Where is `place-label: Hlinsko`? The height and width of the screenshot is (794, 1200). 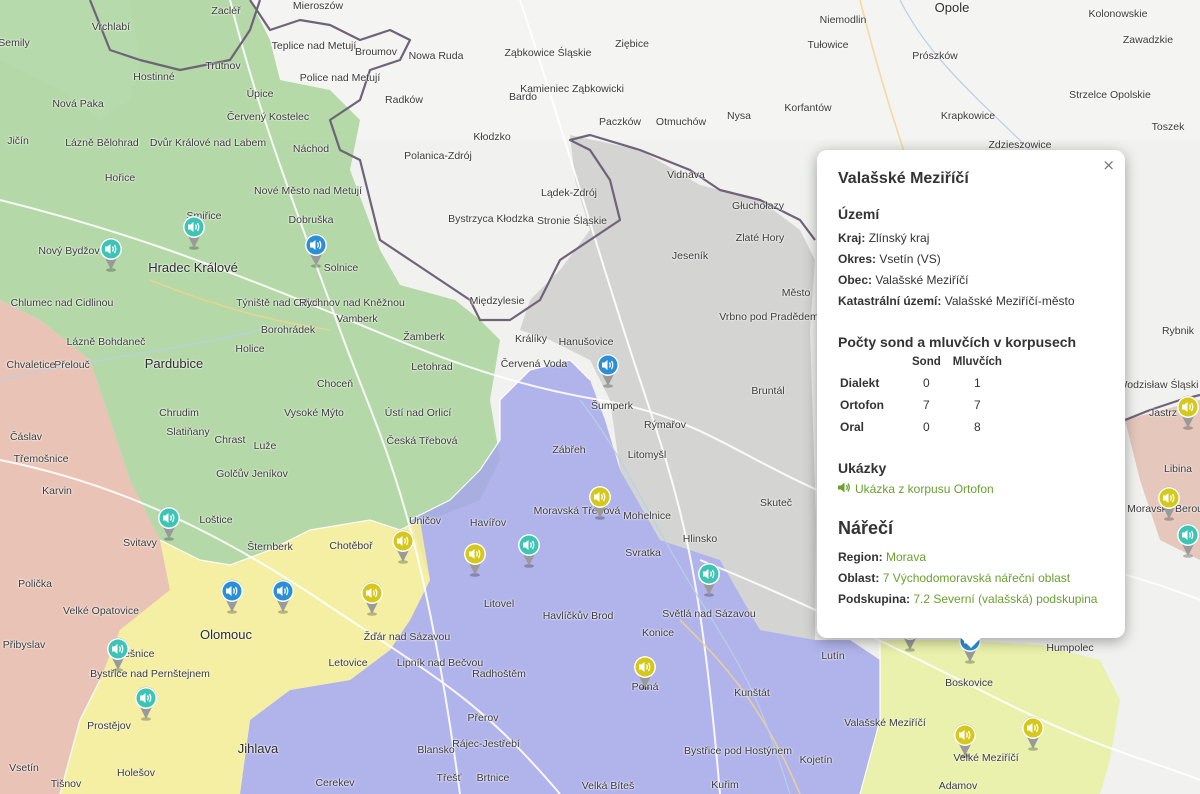
place-label: Hlinsko is located at coordinates (700, 539).